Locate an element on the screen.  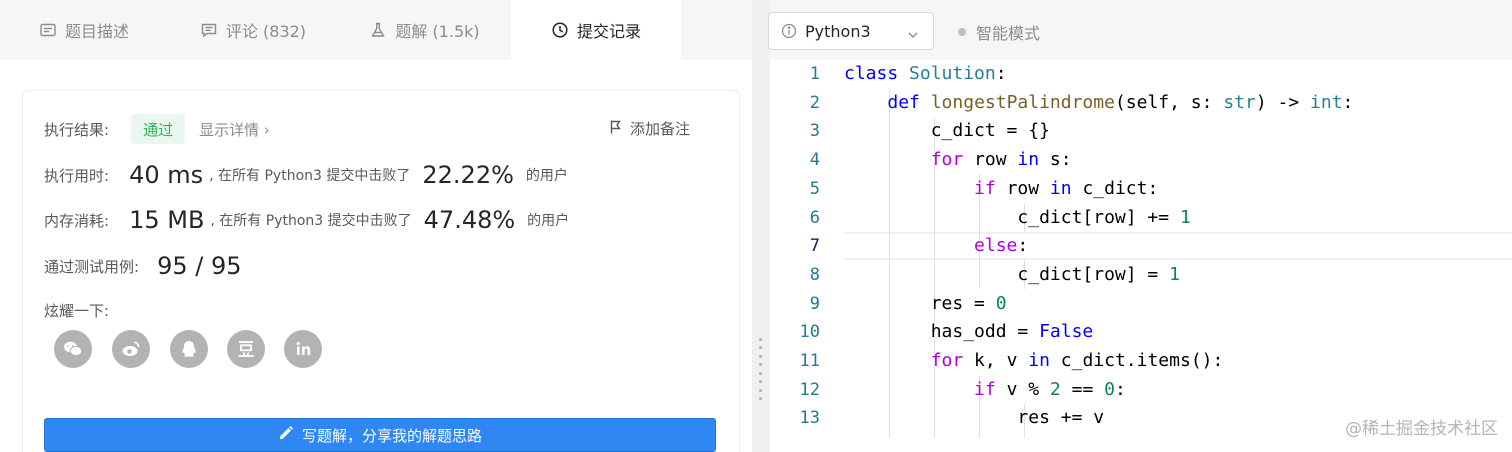
douban-icon is located at coordinates (246, 349).